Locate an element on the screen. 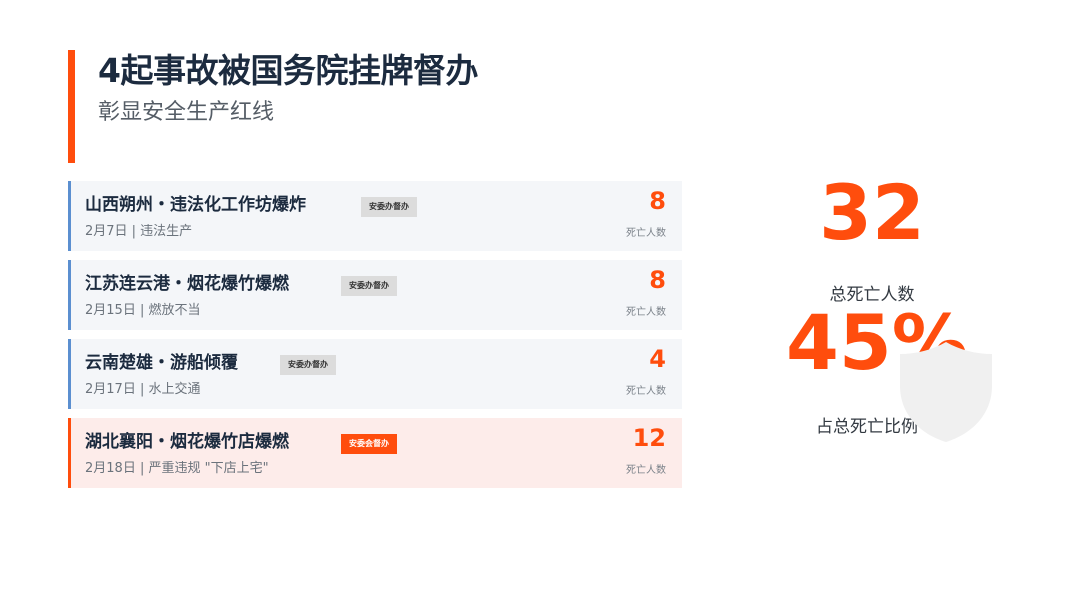 The width and height of the screenshot is (1080, 608). title-accent-bar is located at coordinates (71, 106).